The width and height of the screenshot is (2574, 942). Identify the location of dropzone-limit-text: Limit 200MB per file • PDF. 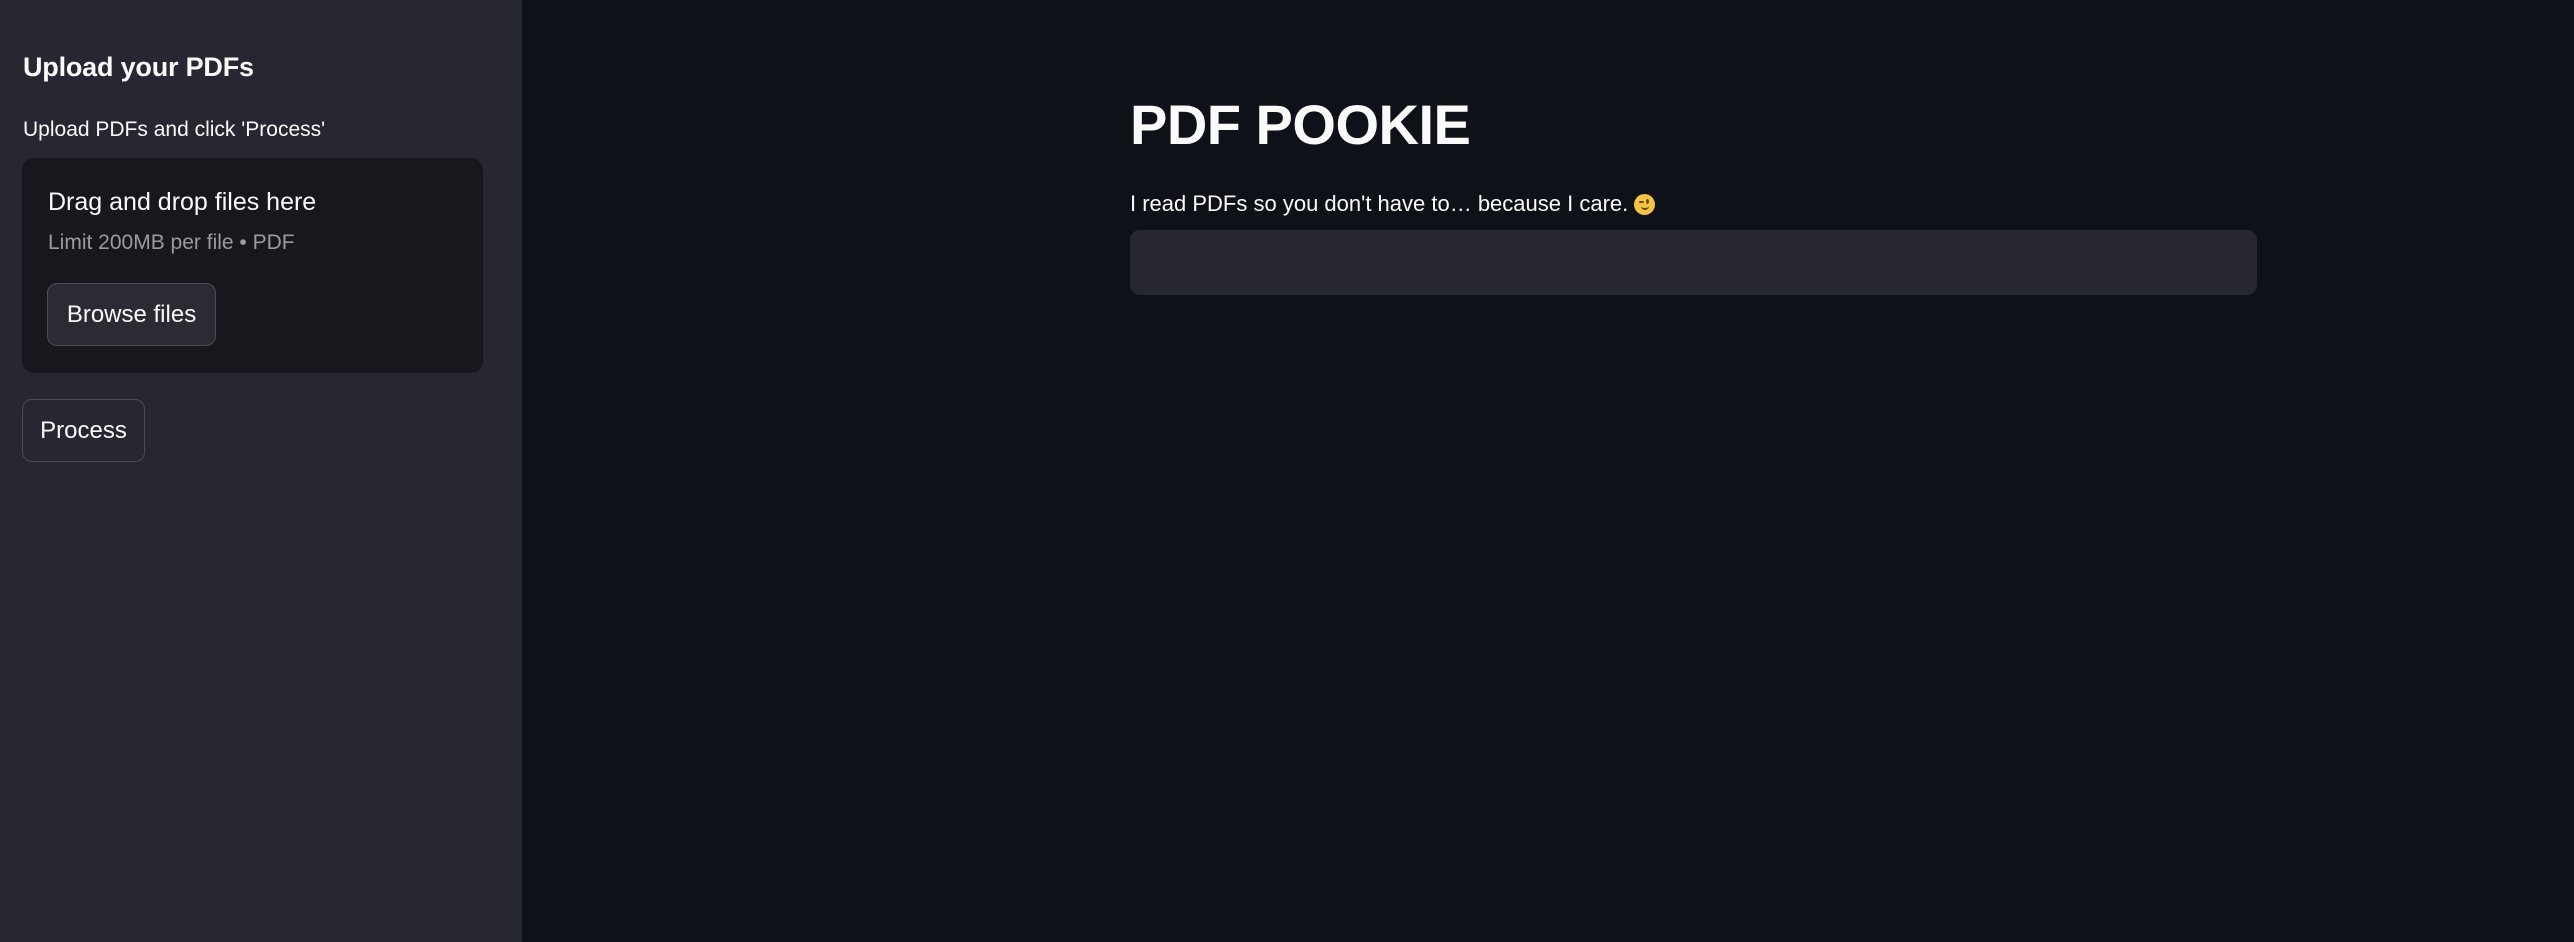
(171, 242).